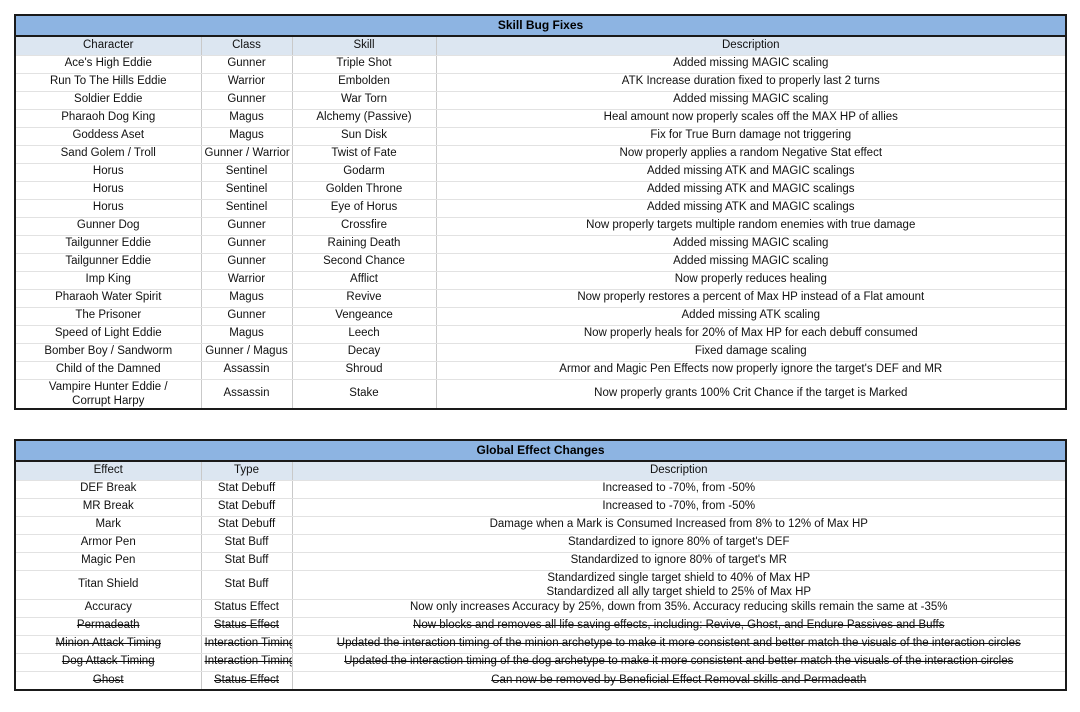 The height and width of the screenshot is (712, 1080). What do you see at coordinates (364, 262) in the screenshot?
I see `cell-skill: Second Chance` at bounding box center [364, 262].